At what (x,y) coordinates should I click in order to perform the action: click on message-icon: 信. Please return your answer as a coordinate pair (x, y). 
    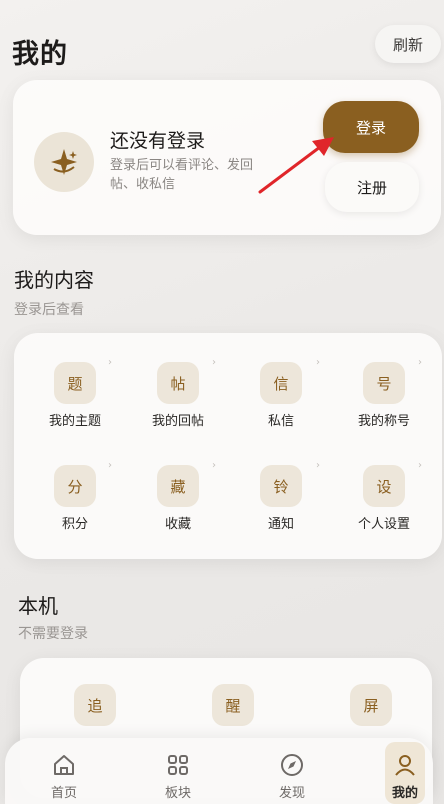
    Looking at the image, I should click on (281, 383).